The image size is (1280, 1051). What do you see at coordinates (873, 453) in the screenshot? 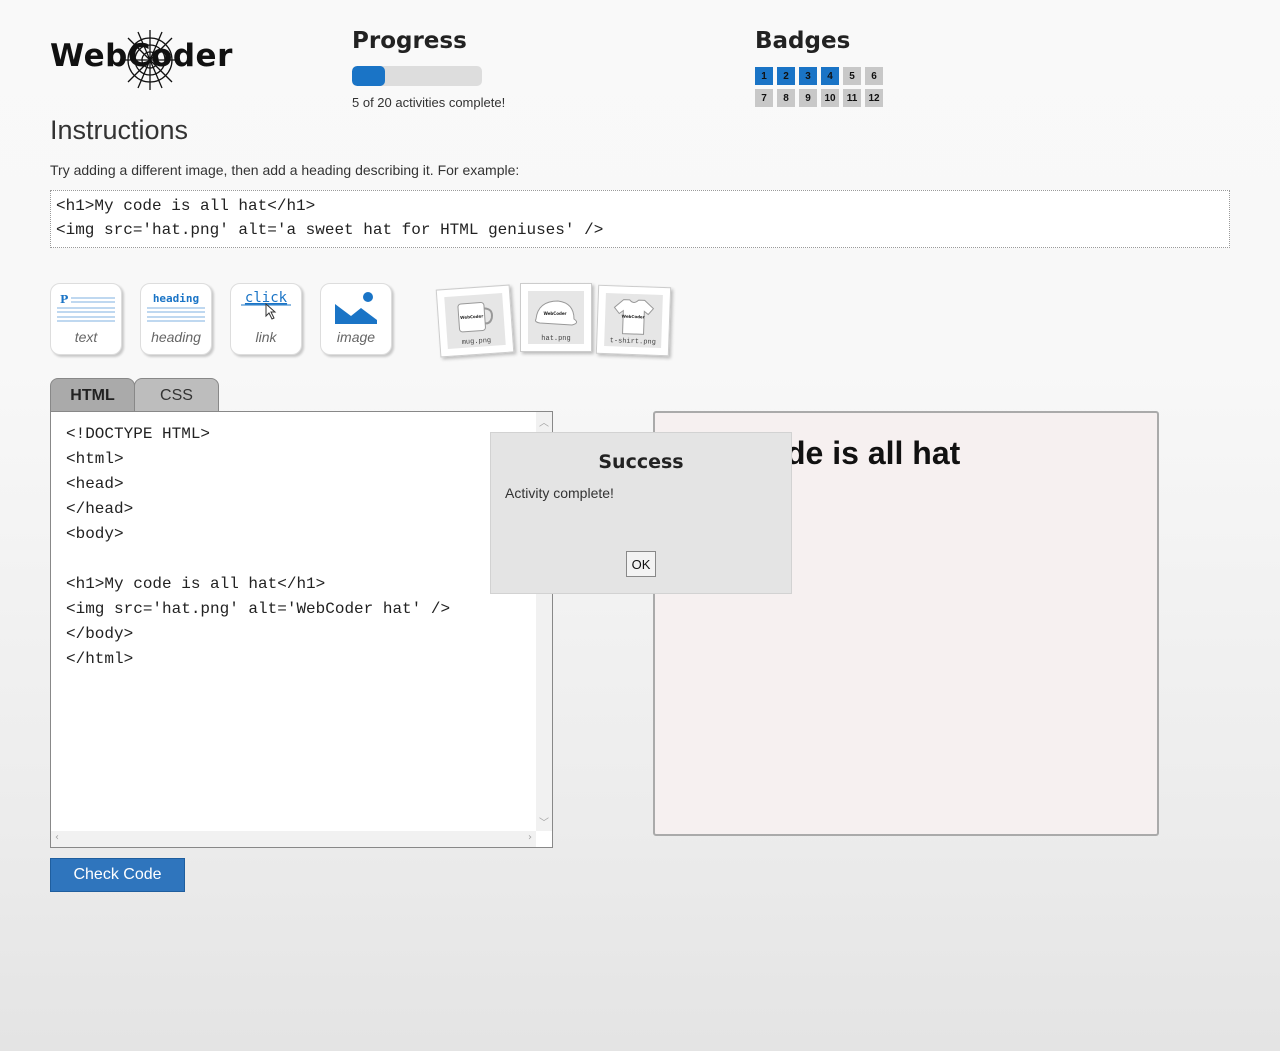
I see `preview-heading: de is all hat` at bounding box center [873, 453].